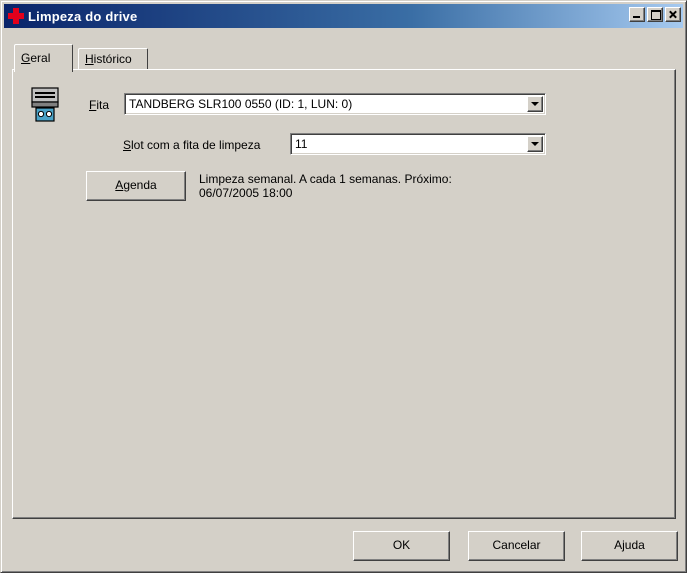  I want to click on tape-drive-icon, so click(45, 104).